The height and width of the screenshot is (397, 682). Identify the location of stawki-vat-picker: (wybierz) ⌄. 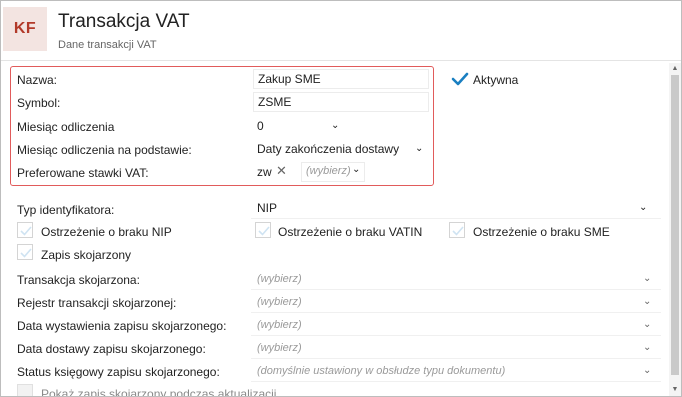
(333, 172).